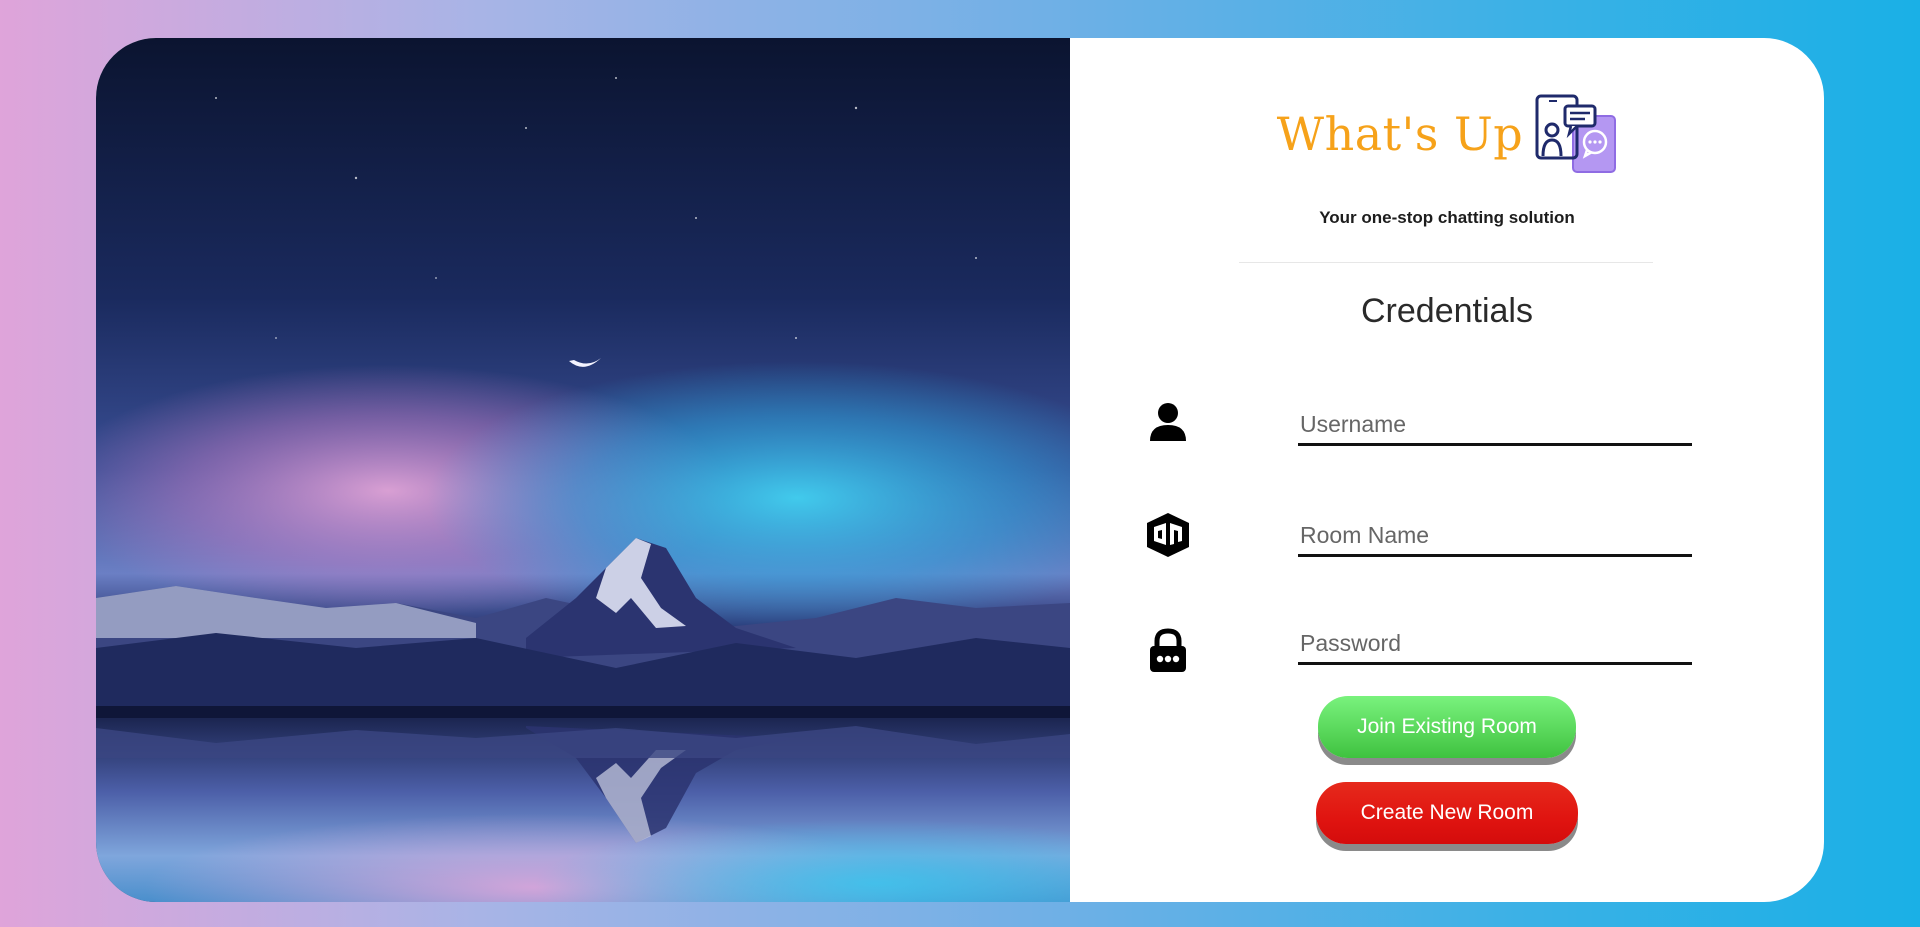 The image size is (1920, 927). I want to click on lock-icon, so click(1168, 651).